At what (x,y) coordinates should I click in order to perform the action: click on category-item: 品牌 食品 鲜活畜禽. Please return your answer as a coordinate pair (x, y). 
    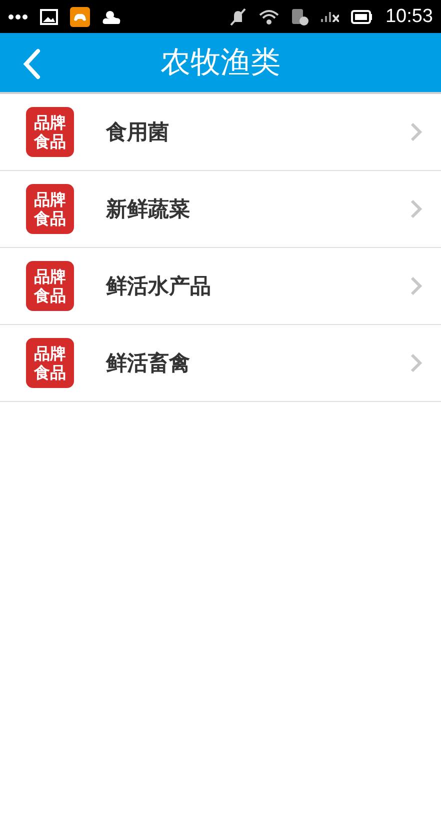
    Looking at the image, I should click on (220, 363).